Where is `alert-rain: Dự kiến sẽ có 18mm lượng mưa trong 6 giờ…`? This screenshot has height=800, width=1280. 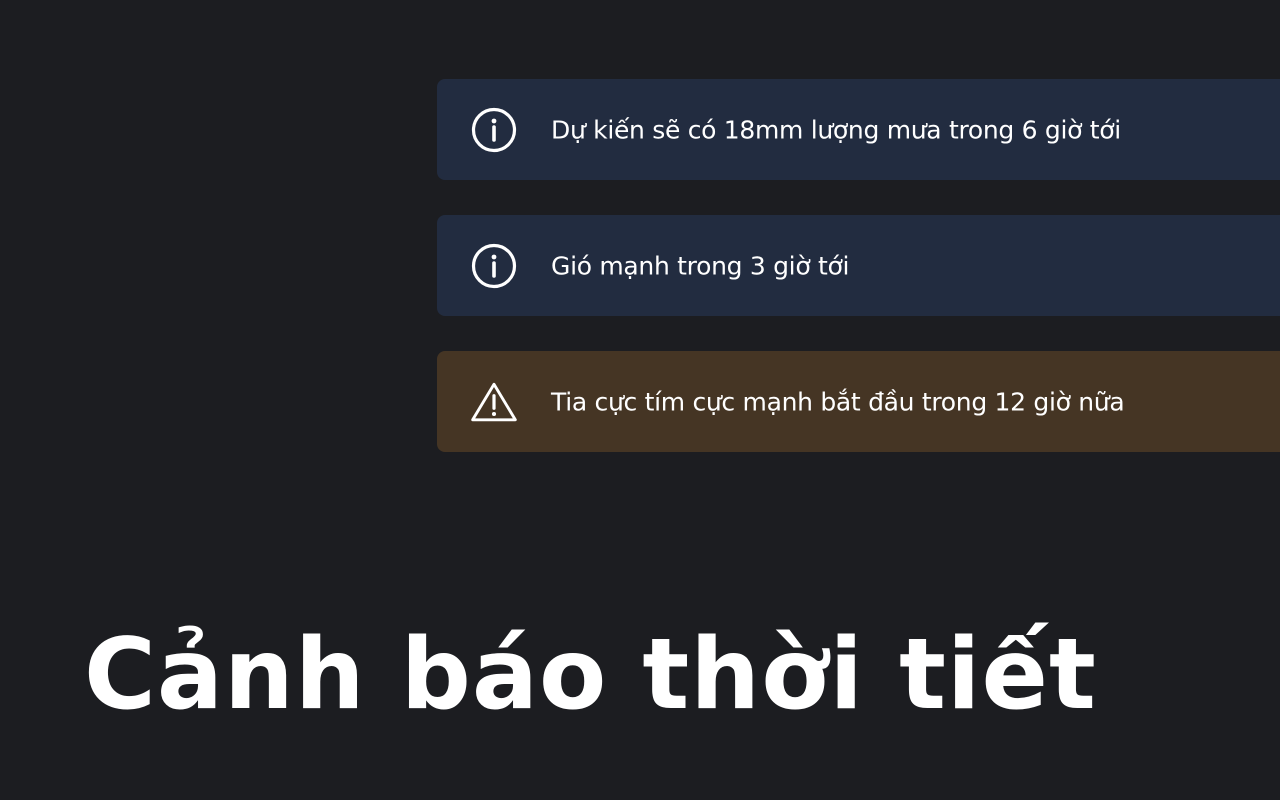 alert-rain: Dự kiến sẽ có 18mm lượng mưa trong 6 giờ… is located at coordinates (858, 129).